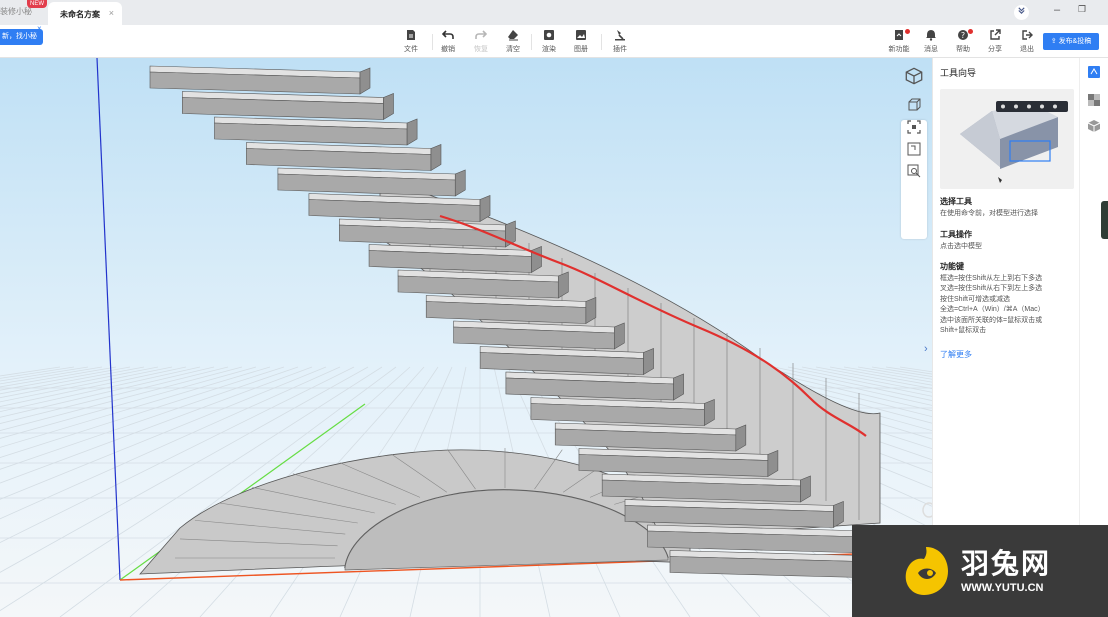 The image size is (1108, 617). I want to click on cube-view-icon, so click(914, 76).